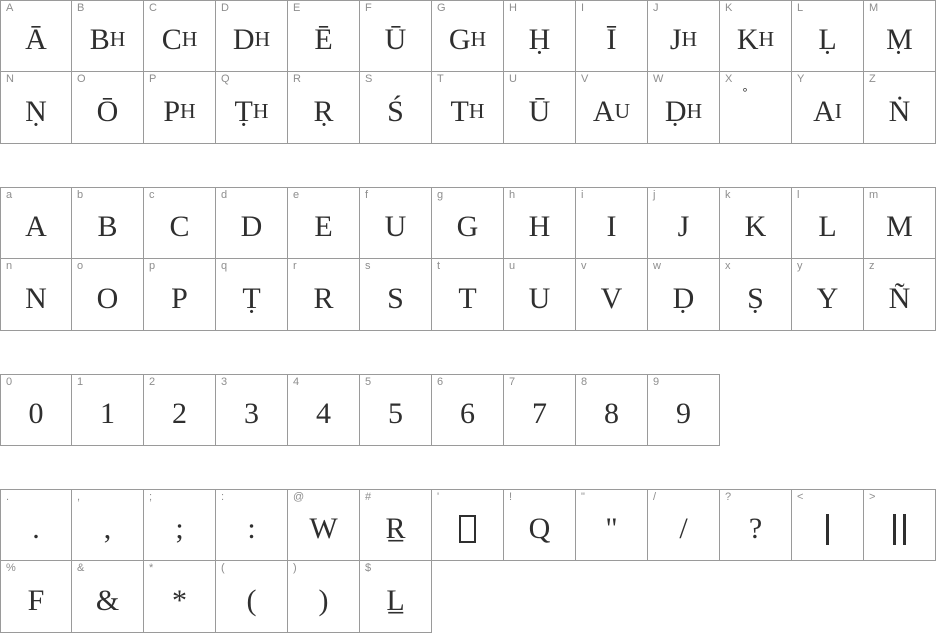 This screenshot has height=633, width=938. Describe the element at coordinates (107, 300) in the screenshot. I see `glyph-preview: O` at that location.